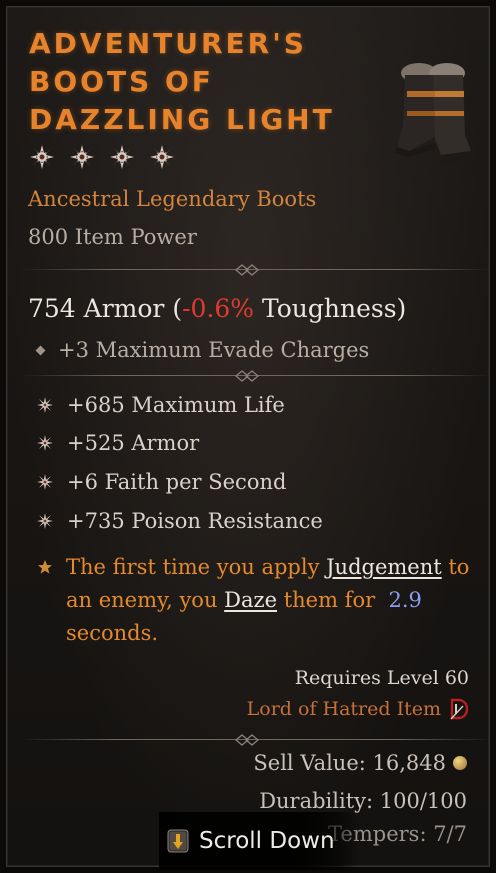 This screenshot has width=496, height=873. I want to click on level-requirement: Requires Level 60, so click(381, 678).